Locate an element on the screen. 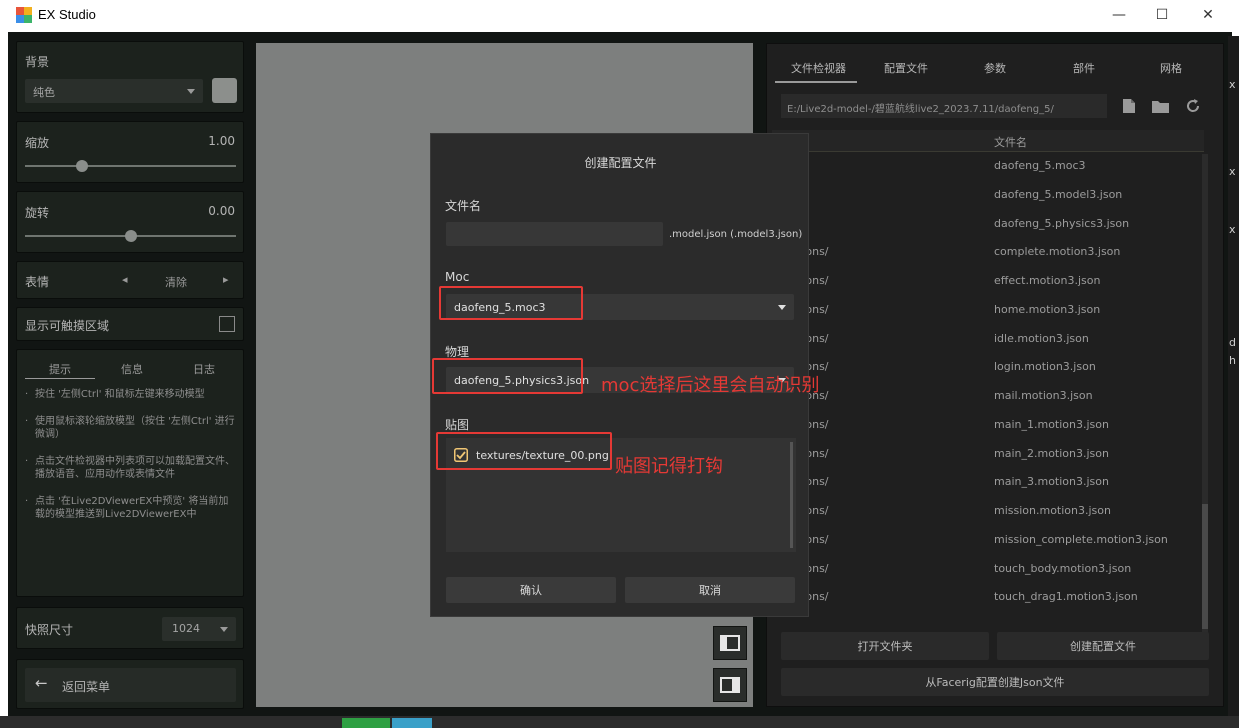 This screenshot has height=728, width=1239. new-file-icon is located at coordinates (1129, 106).